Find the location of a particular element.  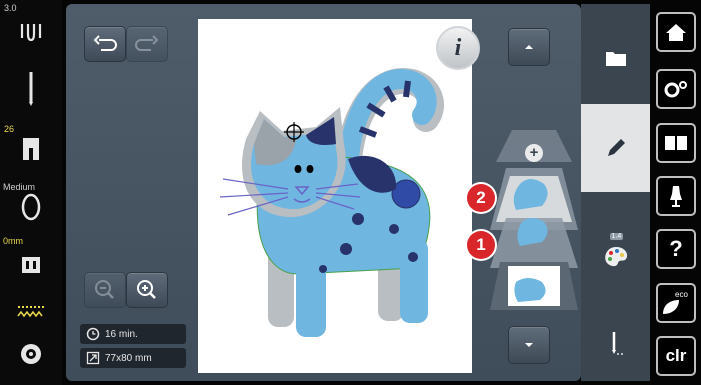

zoom-in-icon is located at coordinates (146, 289).